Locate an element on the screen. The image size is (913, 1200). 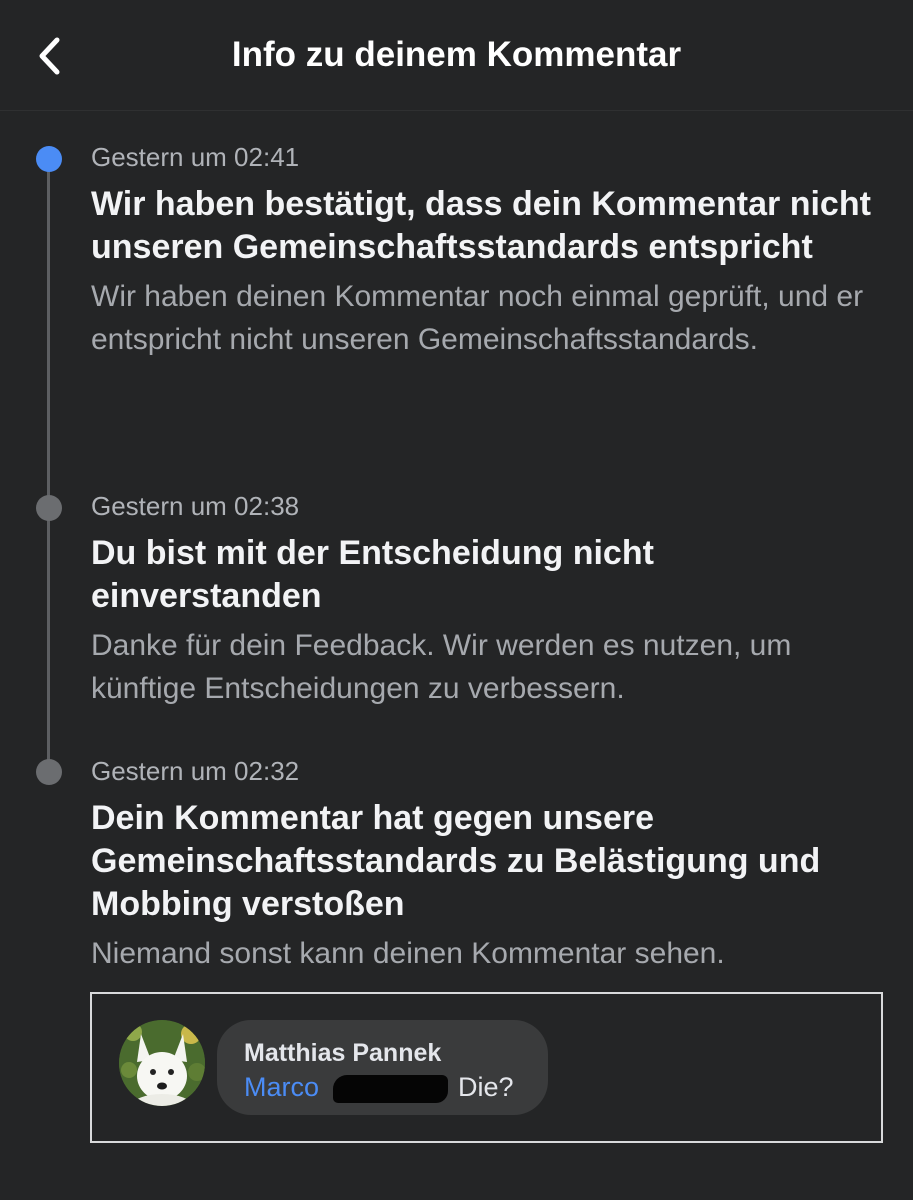
comment-author: Matthias Pannek is located at coordinates (343, 1053).